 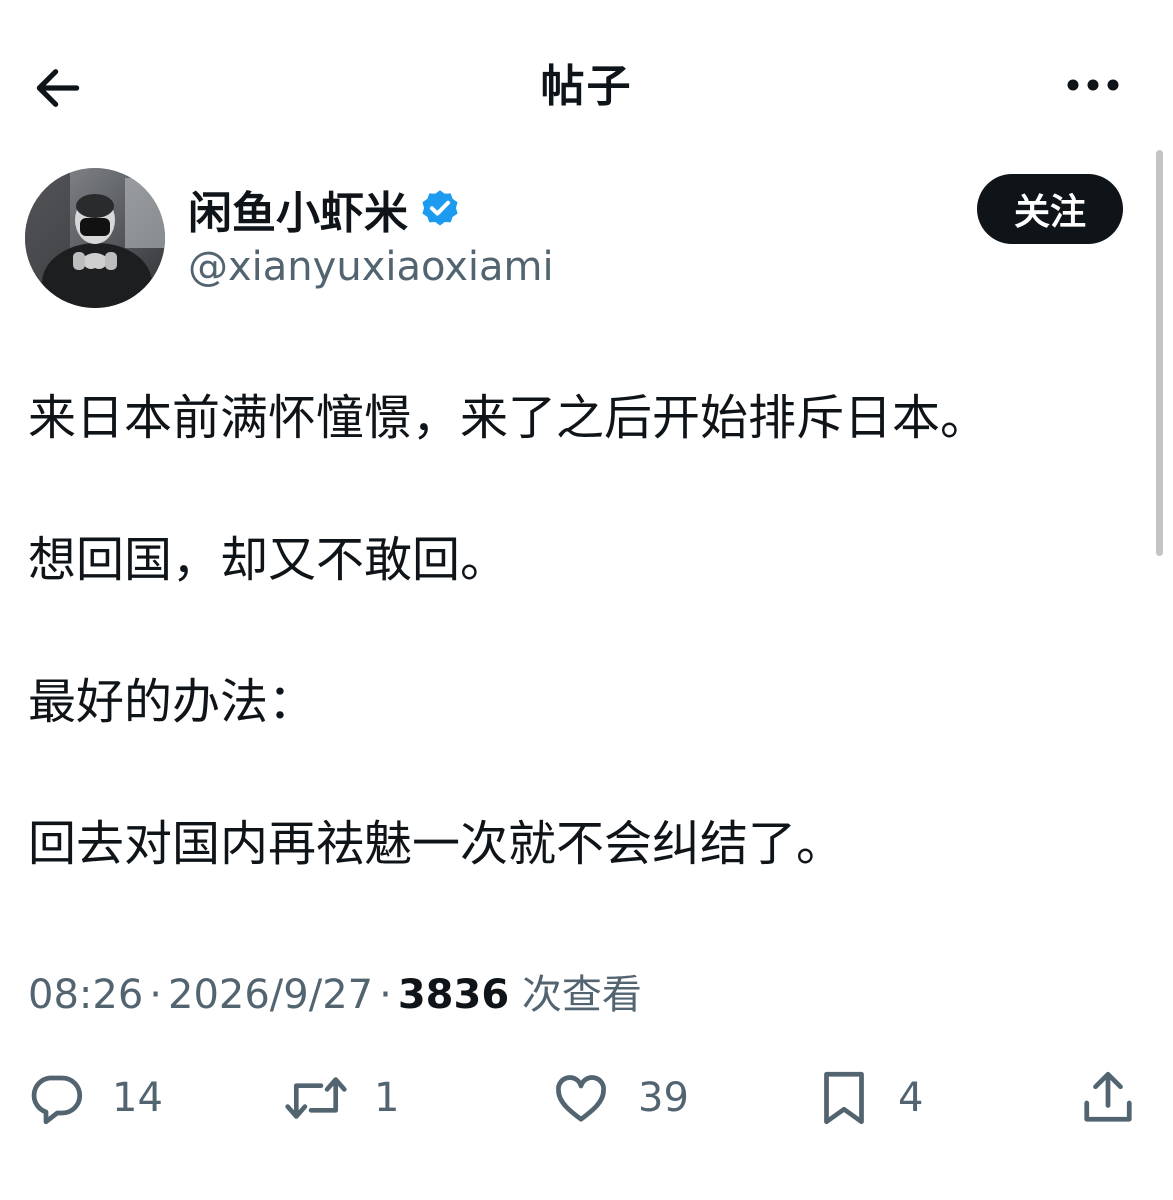 I want to click on more-horizontal-icon, so click(x=1093, y=85).